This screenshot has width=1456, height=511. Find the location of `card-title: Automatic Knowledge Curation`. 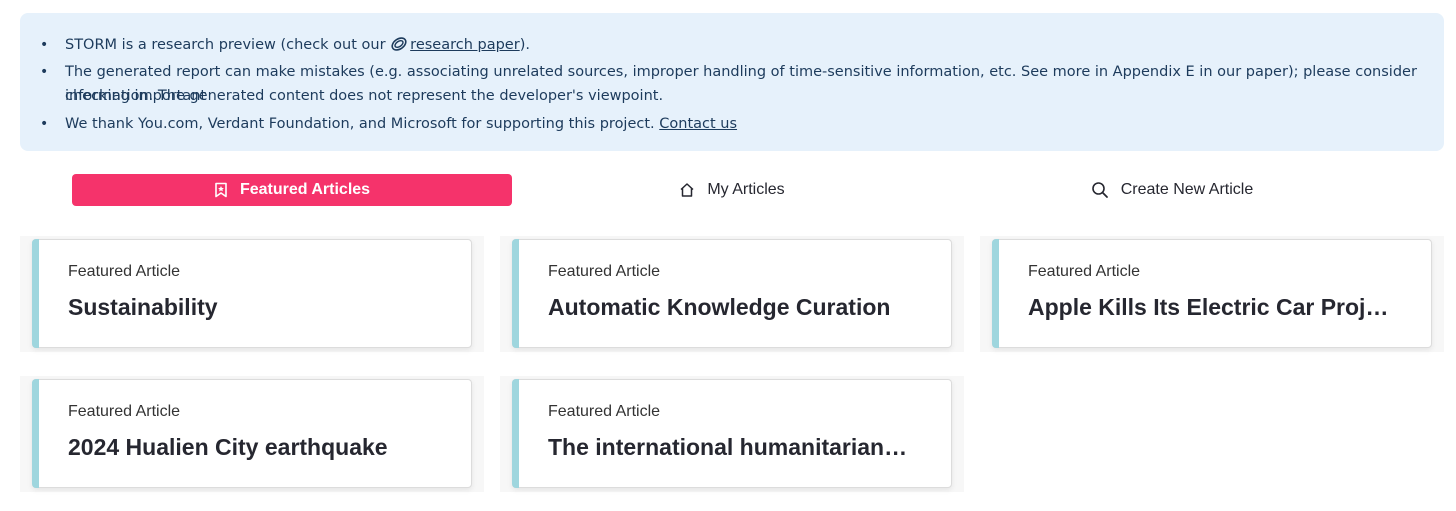

card-title: Automatic Knowledge Curation is located at coordinates (719, 307).